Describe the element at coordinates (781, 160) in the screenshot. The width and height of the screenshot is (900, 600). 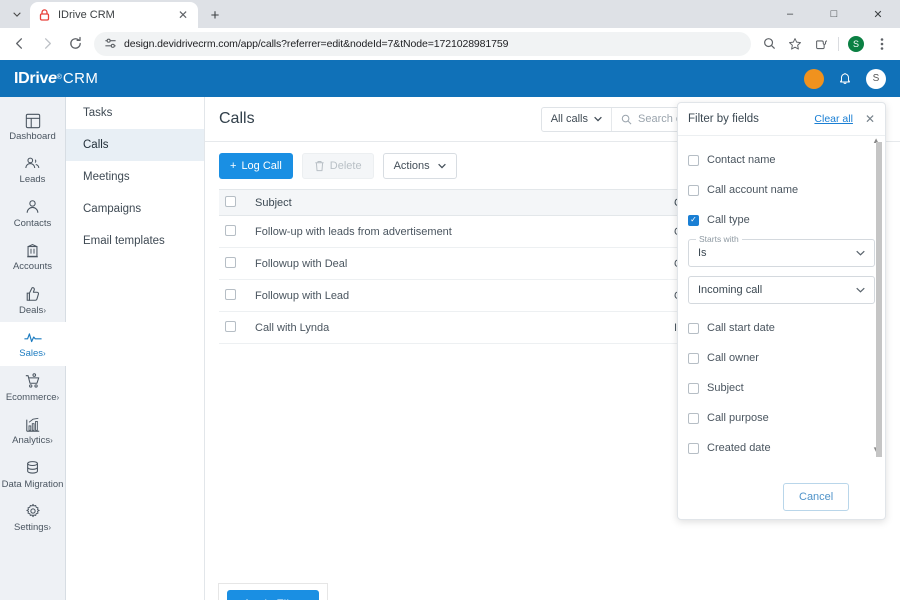
I see `filter-field-contact-name: Contact name` at that location.